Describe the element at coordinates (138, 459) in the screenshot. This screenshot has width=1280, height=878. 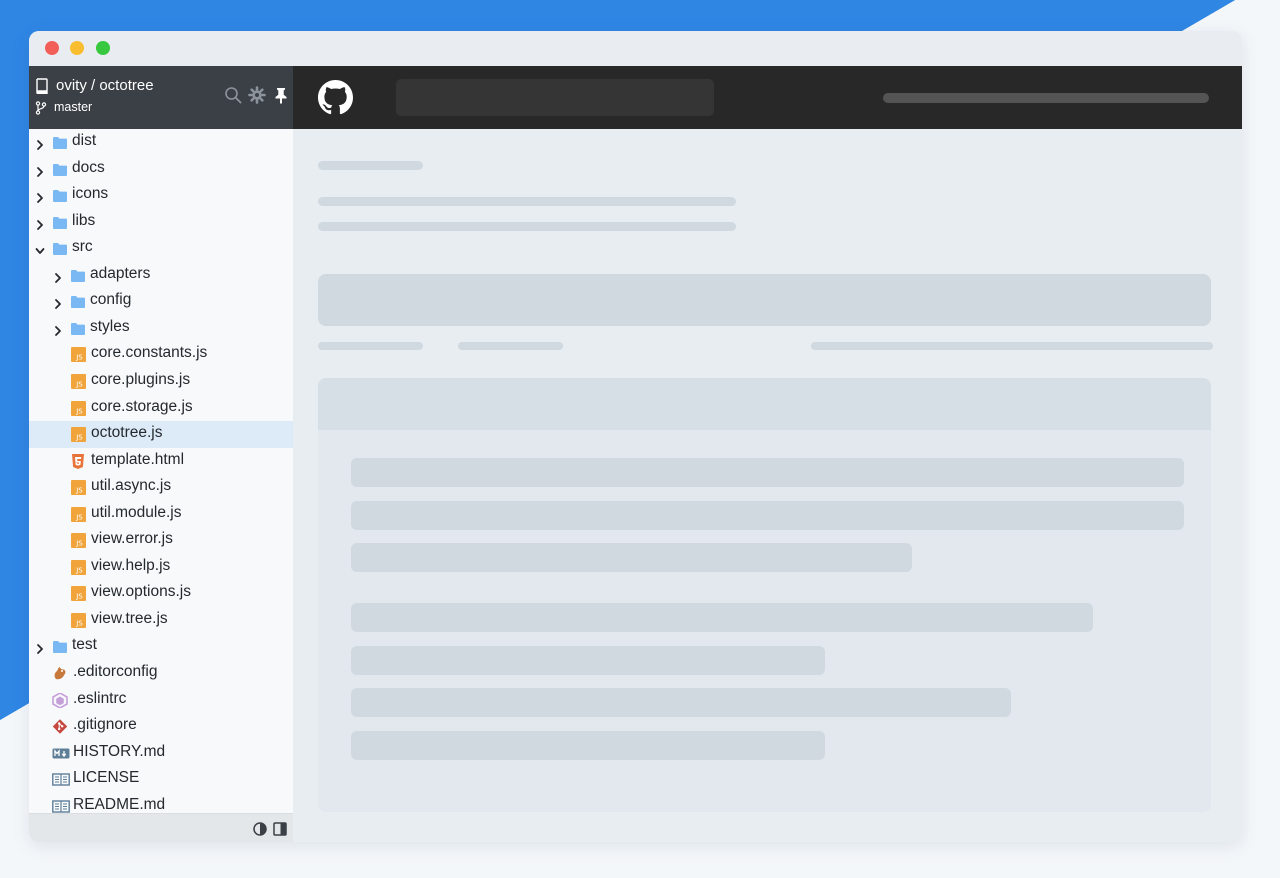
I see `tree-item-label: template.html` at that location.